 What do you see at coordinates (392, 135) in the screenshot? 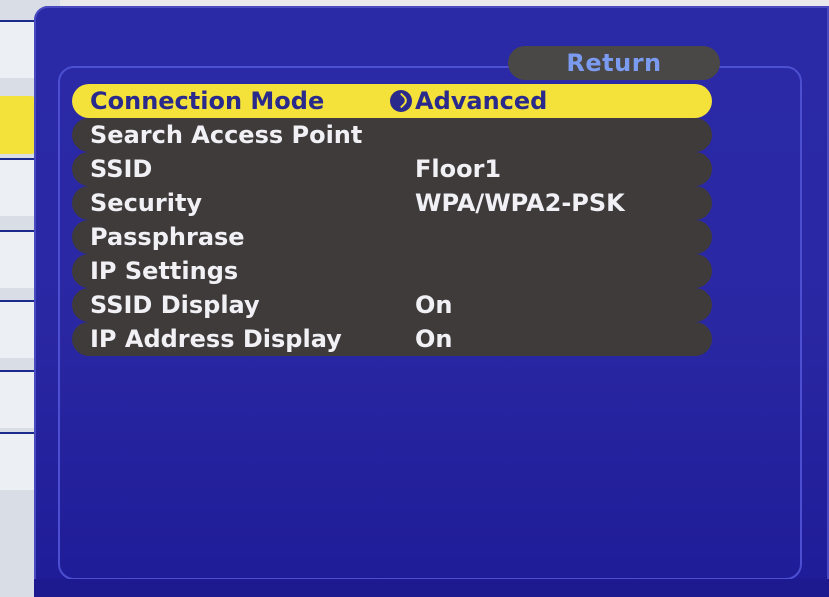
I see `menu-row-search-access-point: Search Access Point` at bounding box center [392, 135].